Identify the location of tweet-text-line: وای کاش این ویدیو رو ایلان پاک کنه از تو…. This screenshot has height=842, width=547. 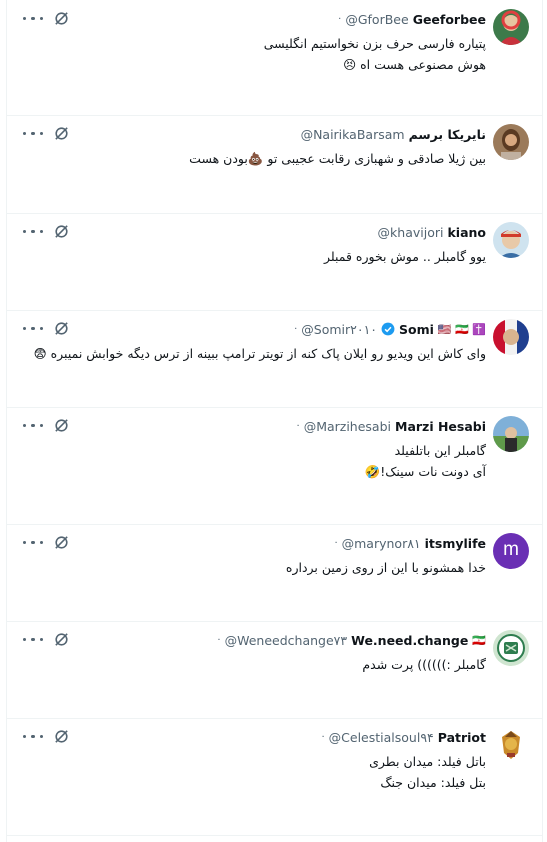
(259, 353).